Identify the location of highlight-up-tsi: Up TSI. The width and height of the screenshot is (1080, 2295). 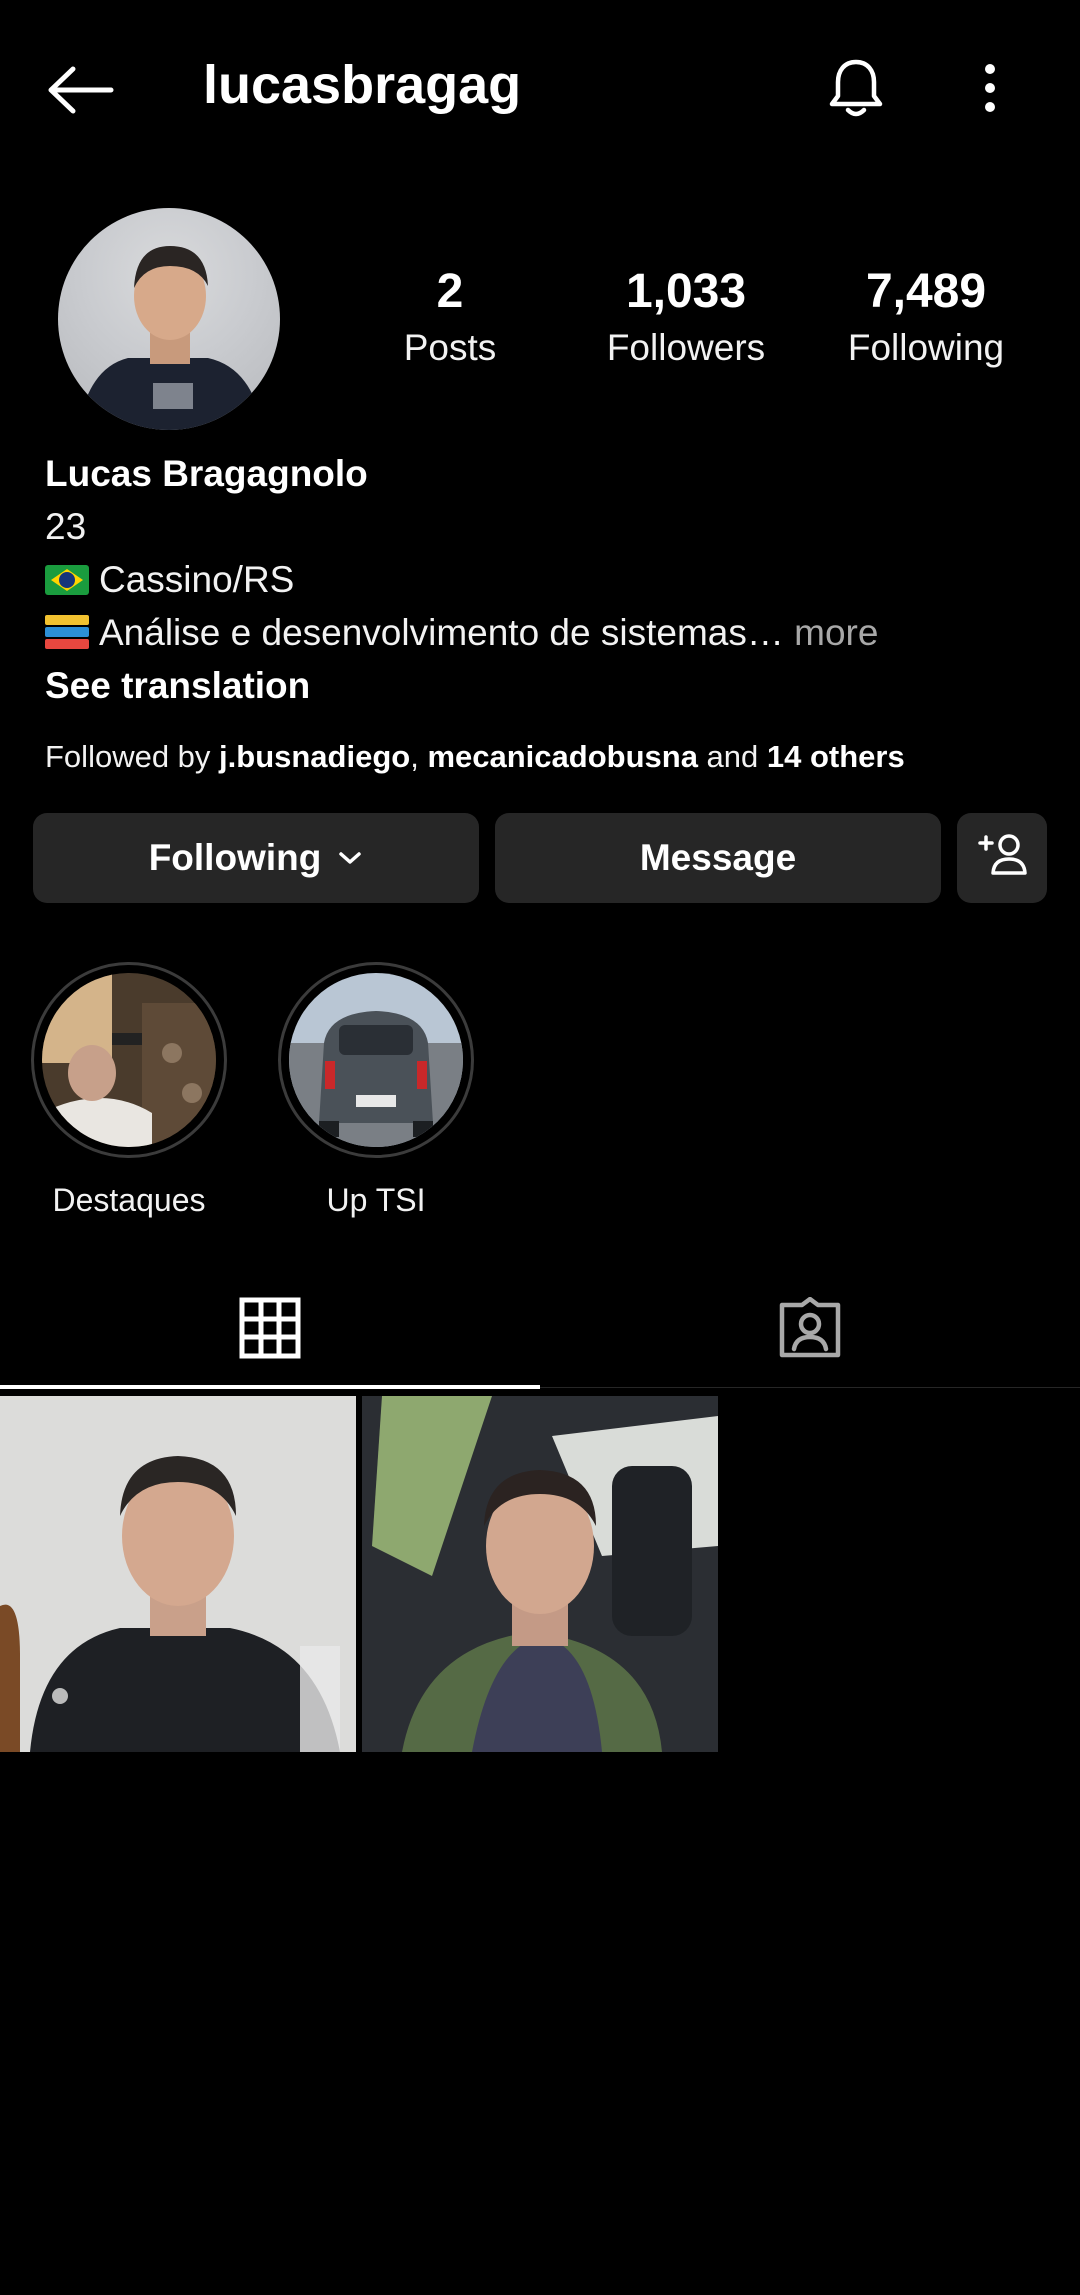
(376, 1092).